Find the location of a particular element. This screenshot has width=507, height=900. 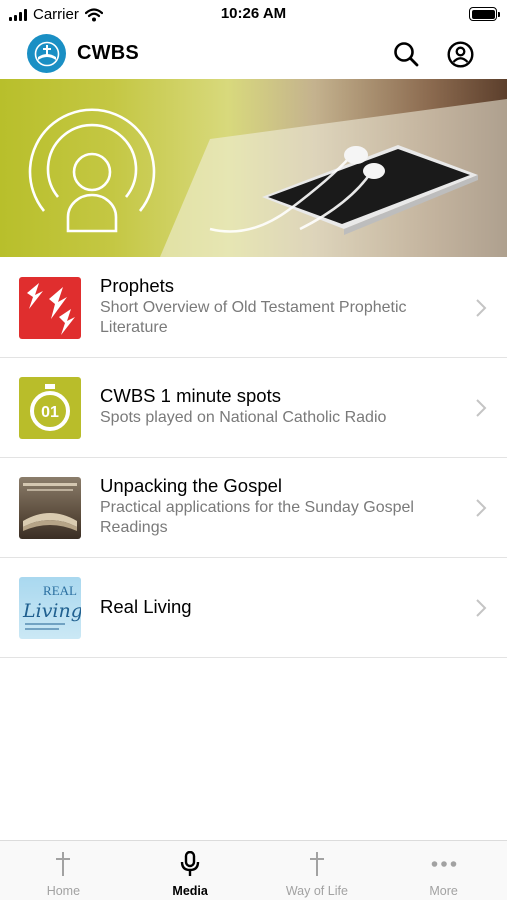

search-icon is located at coordinates (406, 54).